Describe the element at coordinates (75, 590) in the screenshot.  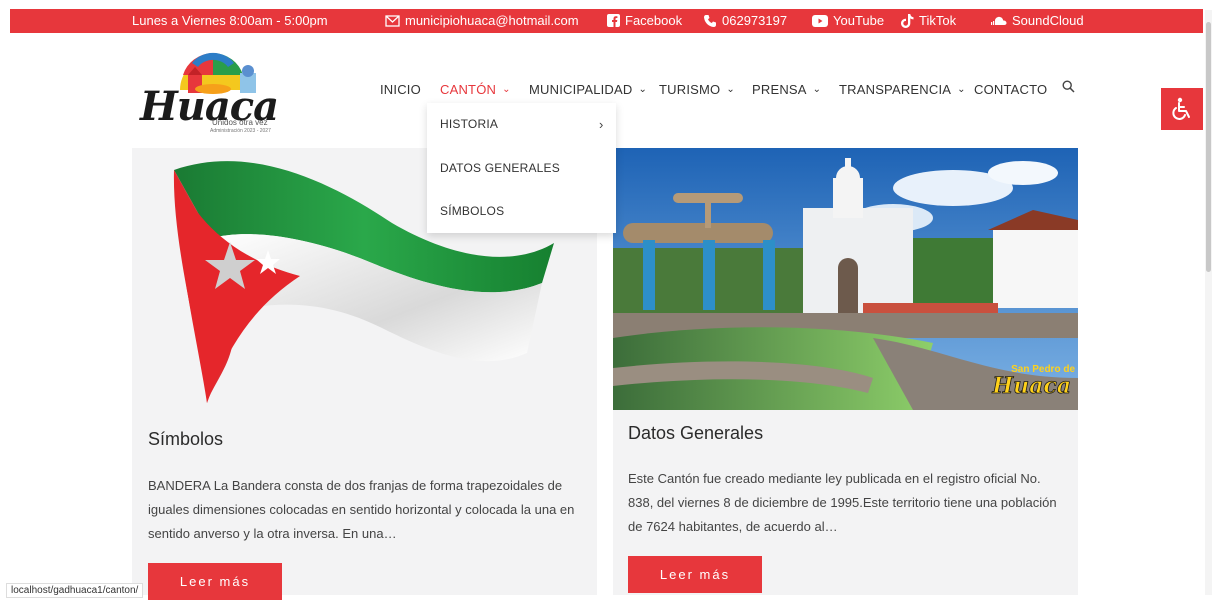
I see `status-bar-url: localhost/gadhuaca1/canton/` at that location.